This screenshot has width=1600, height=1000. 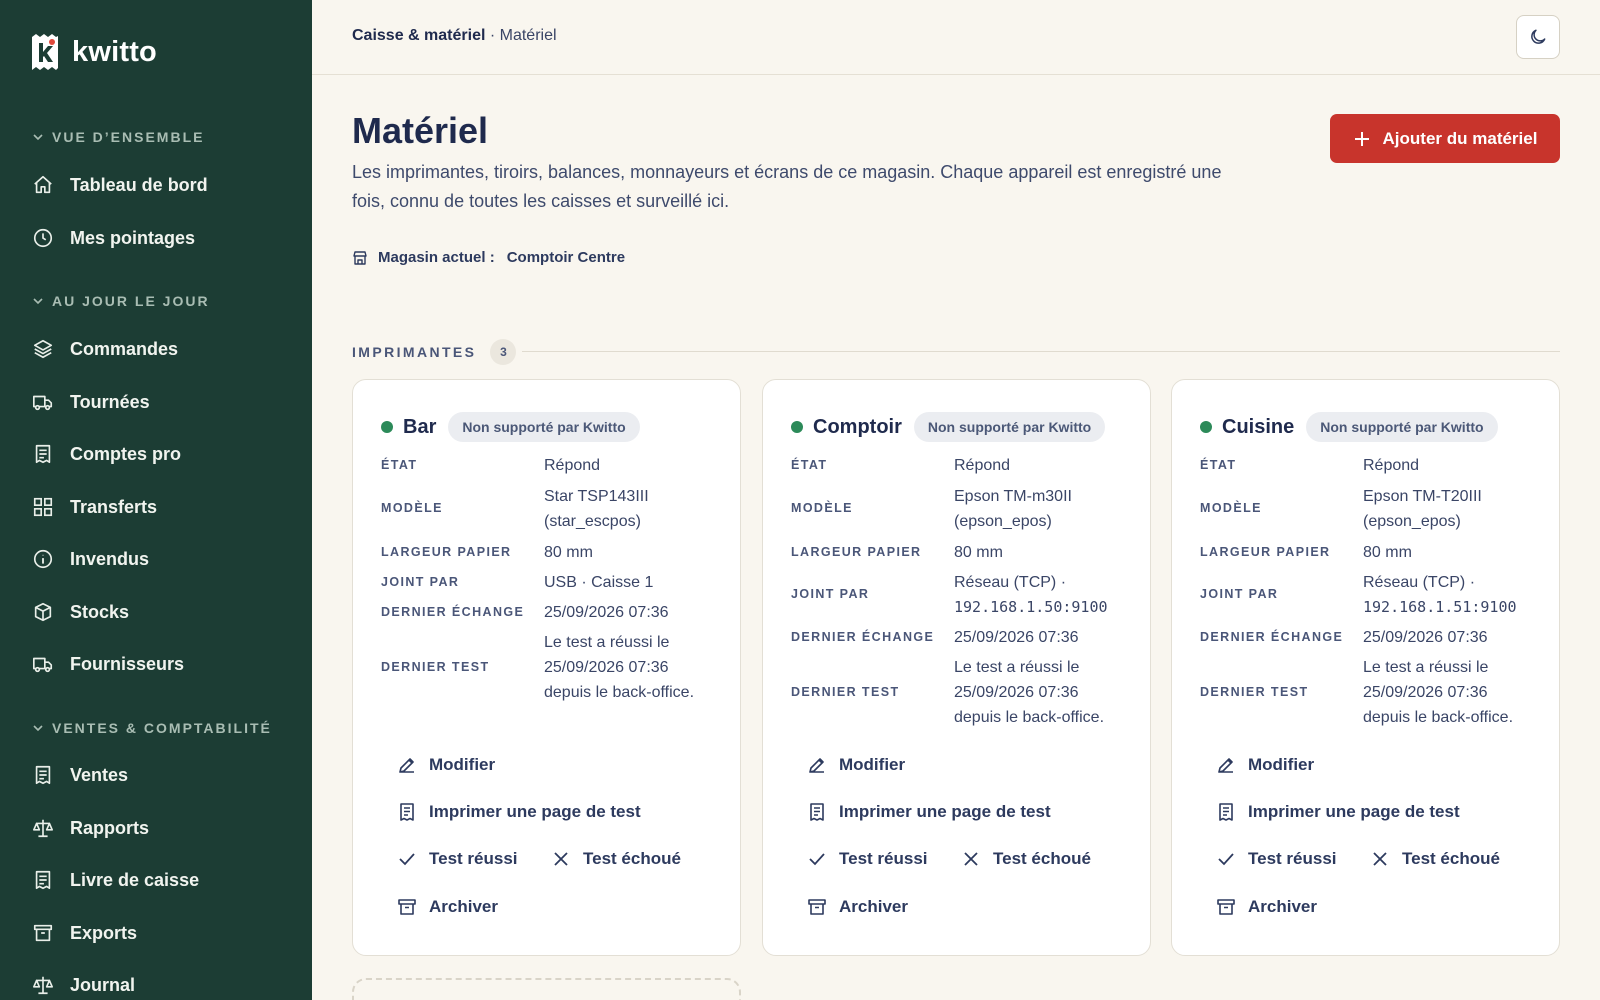 I want to click on model-label: MODÈLE, so click(x=822, y=508).